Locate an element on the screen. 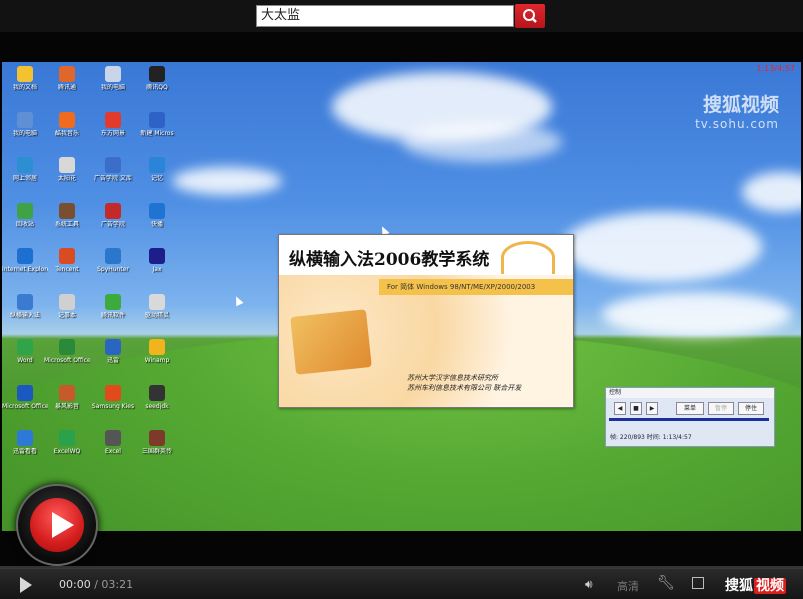  desktop-icon-label: Internet Explorer is located at coordinates (25, 269).